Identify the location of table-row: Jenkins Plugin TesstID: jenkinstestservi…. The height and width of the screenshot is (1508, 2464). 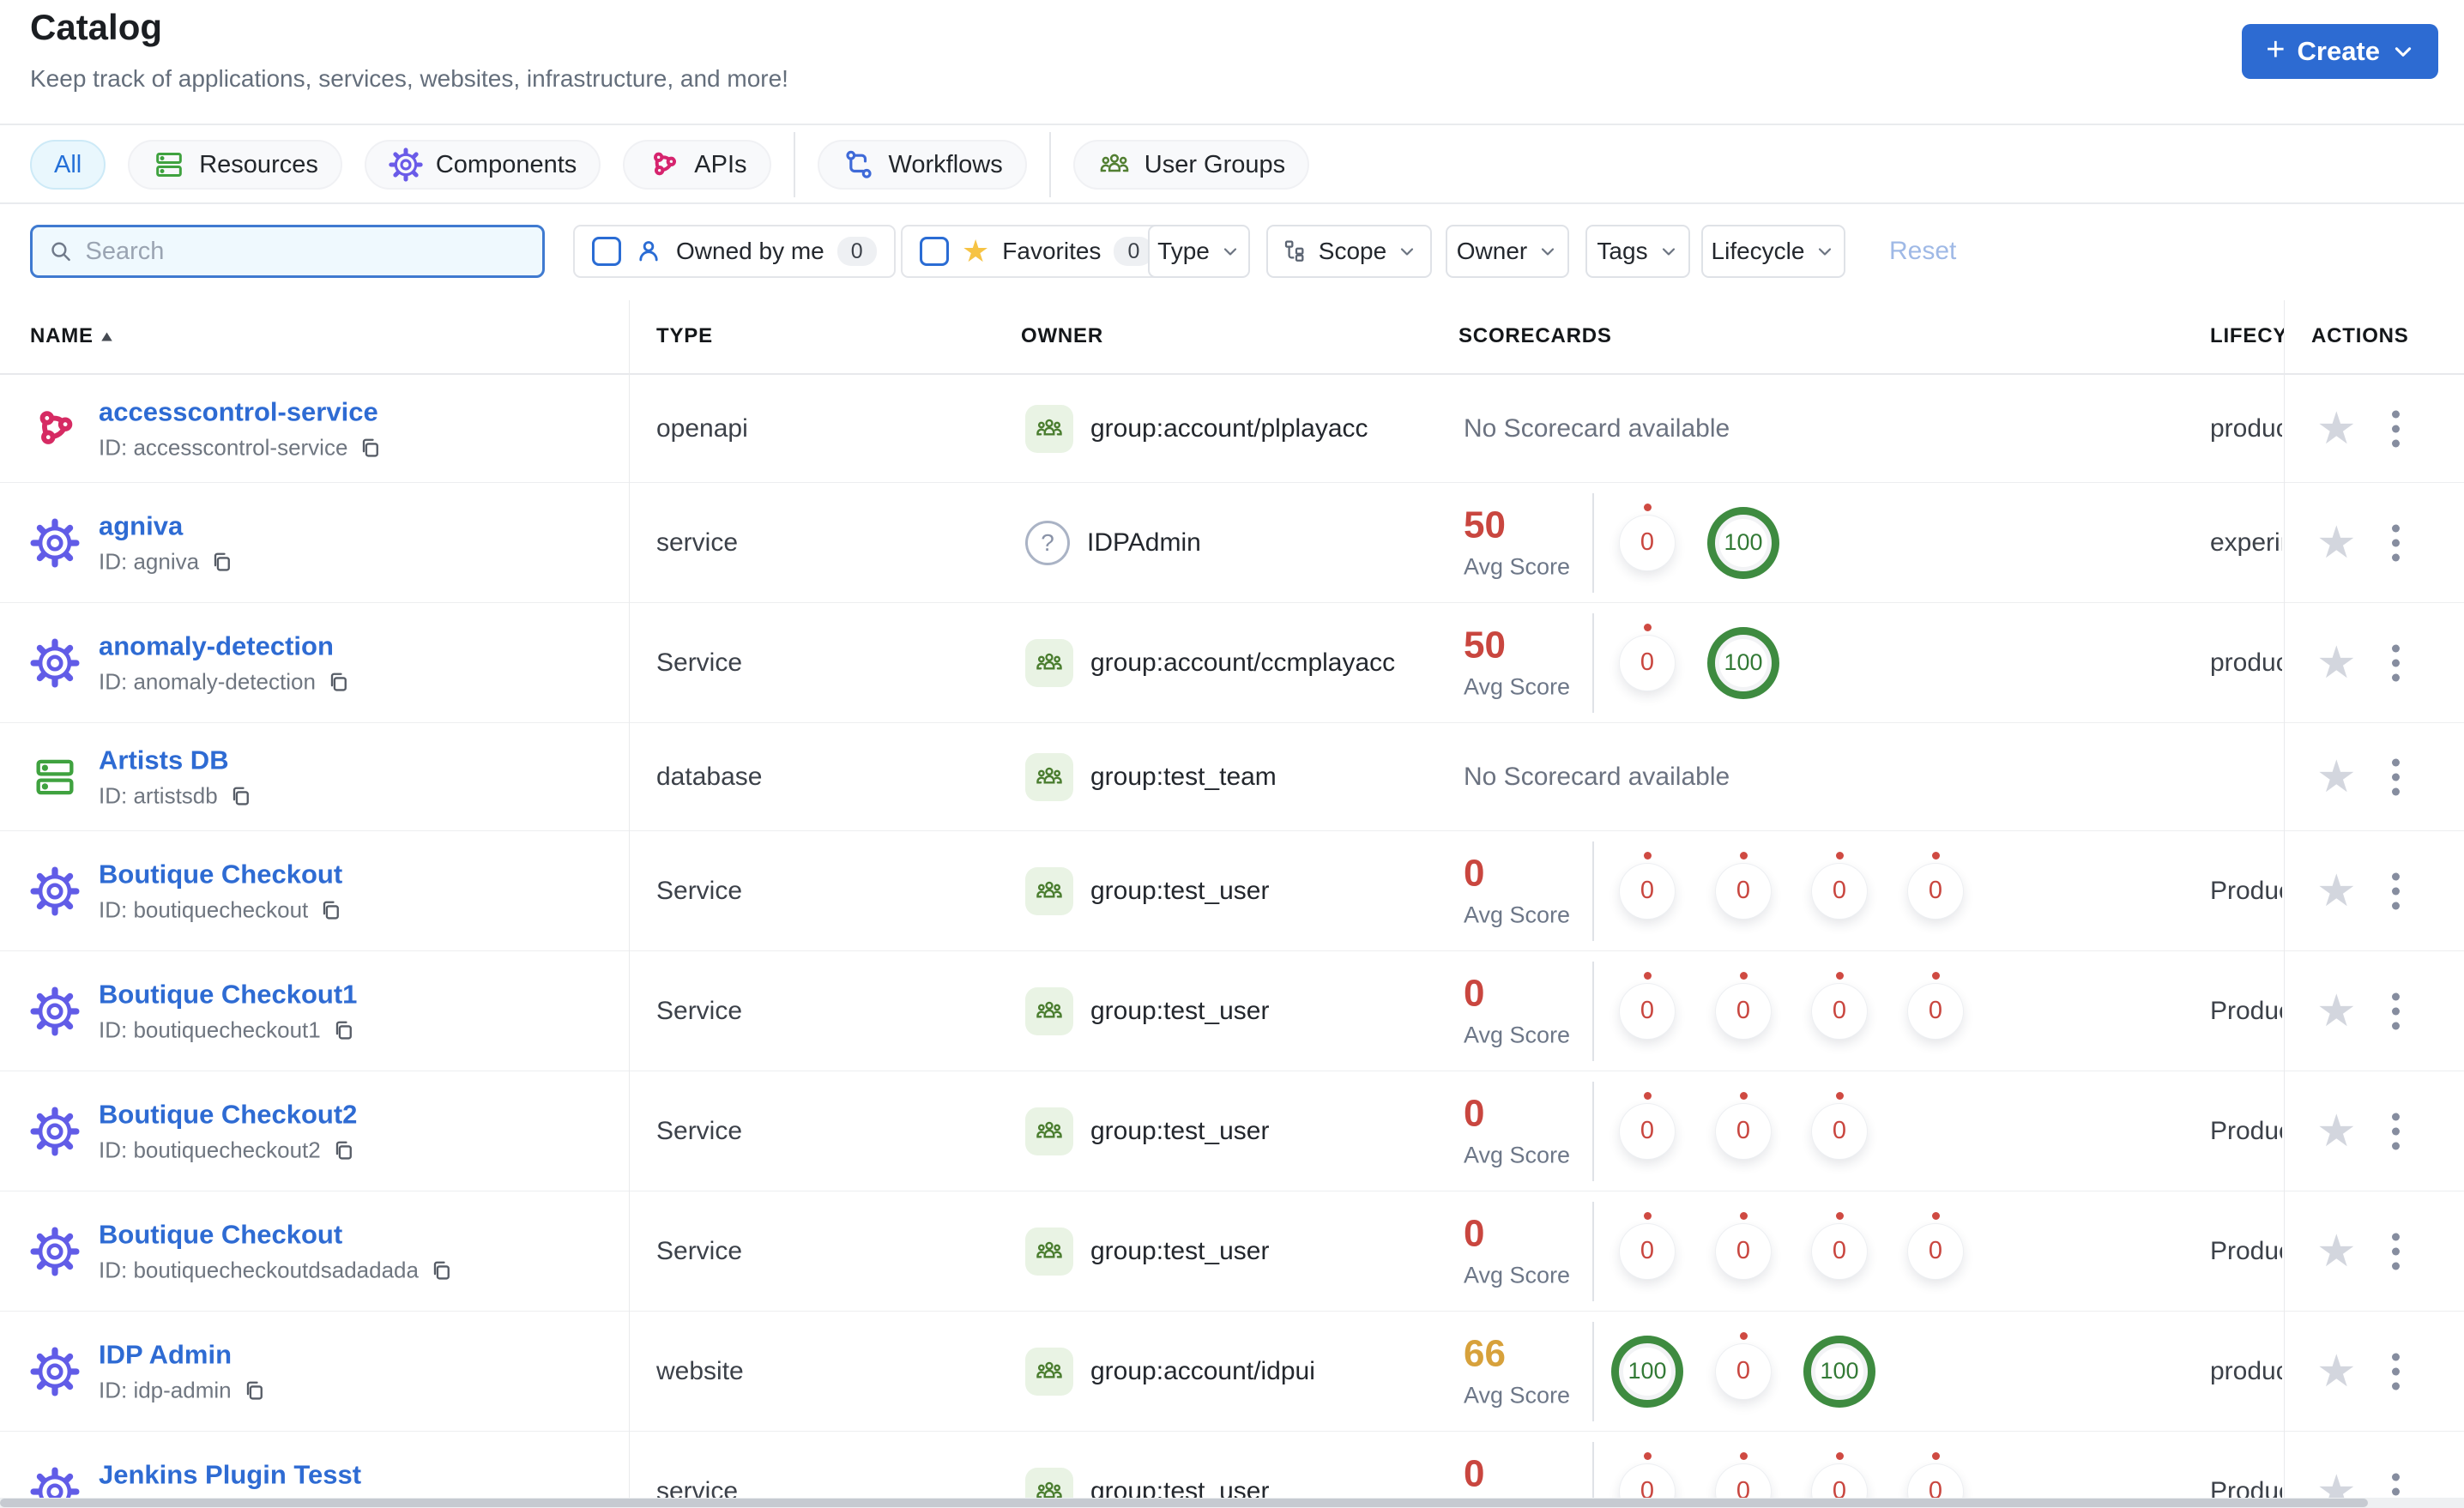
(1232, 1470).